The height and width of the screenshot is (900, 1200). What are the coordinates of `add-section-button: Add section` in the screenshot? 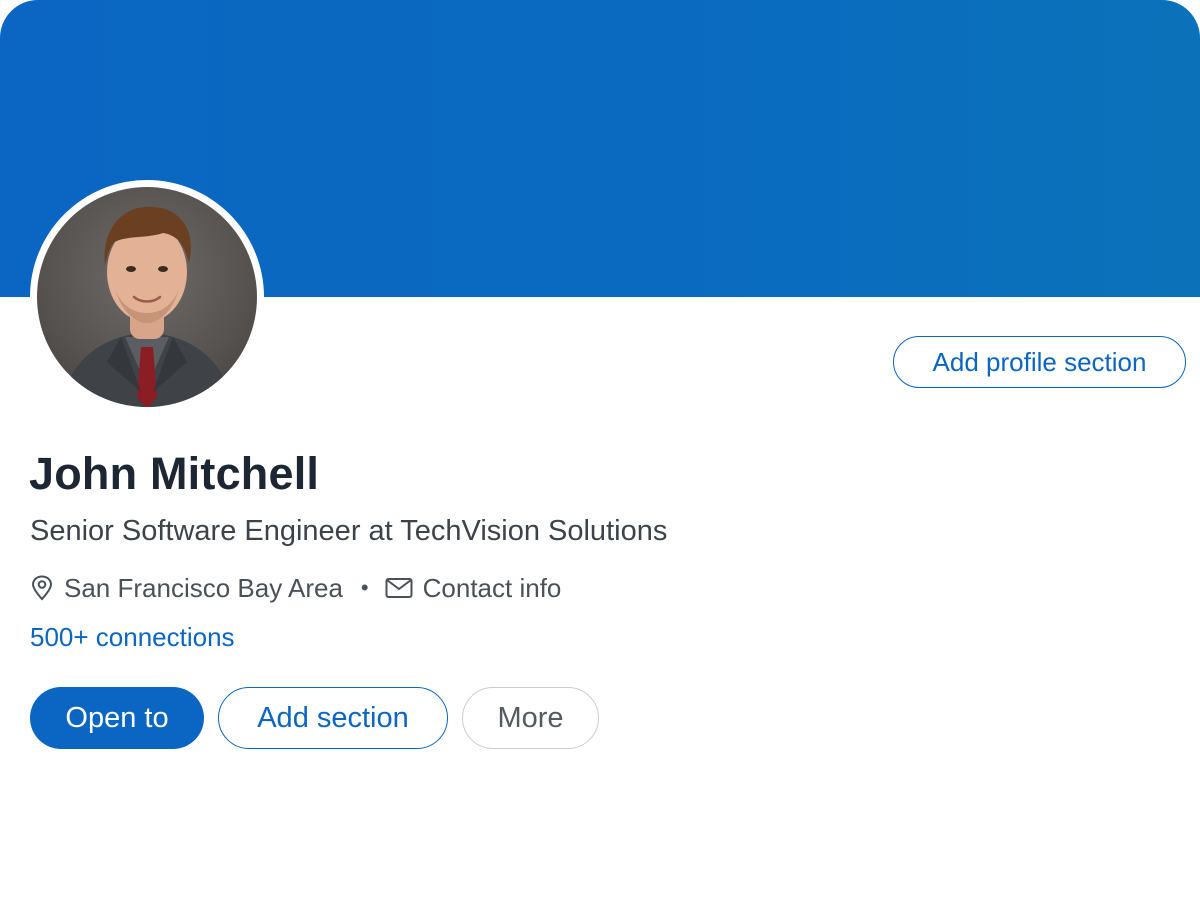 It's located at (333, 718).